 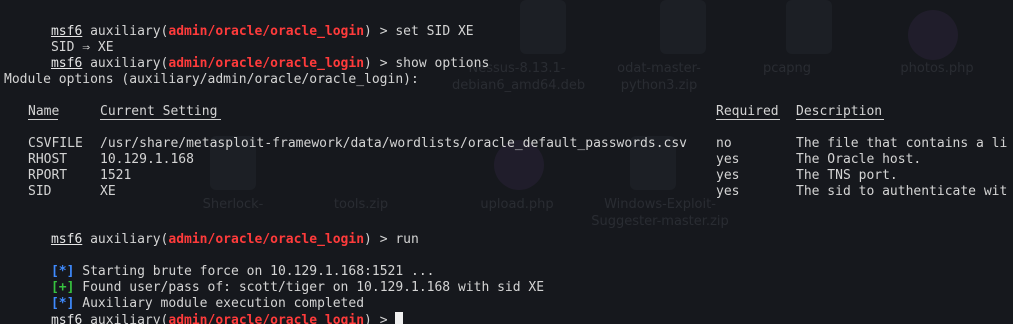 What do you see at coordinates (508, 39) in the screenshot?
I see `output-line: SID ⇒ XE` at bounding box center [508, 39].